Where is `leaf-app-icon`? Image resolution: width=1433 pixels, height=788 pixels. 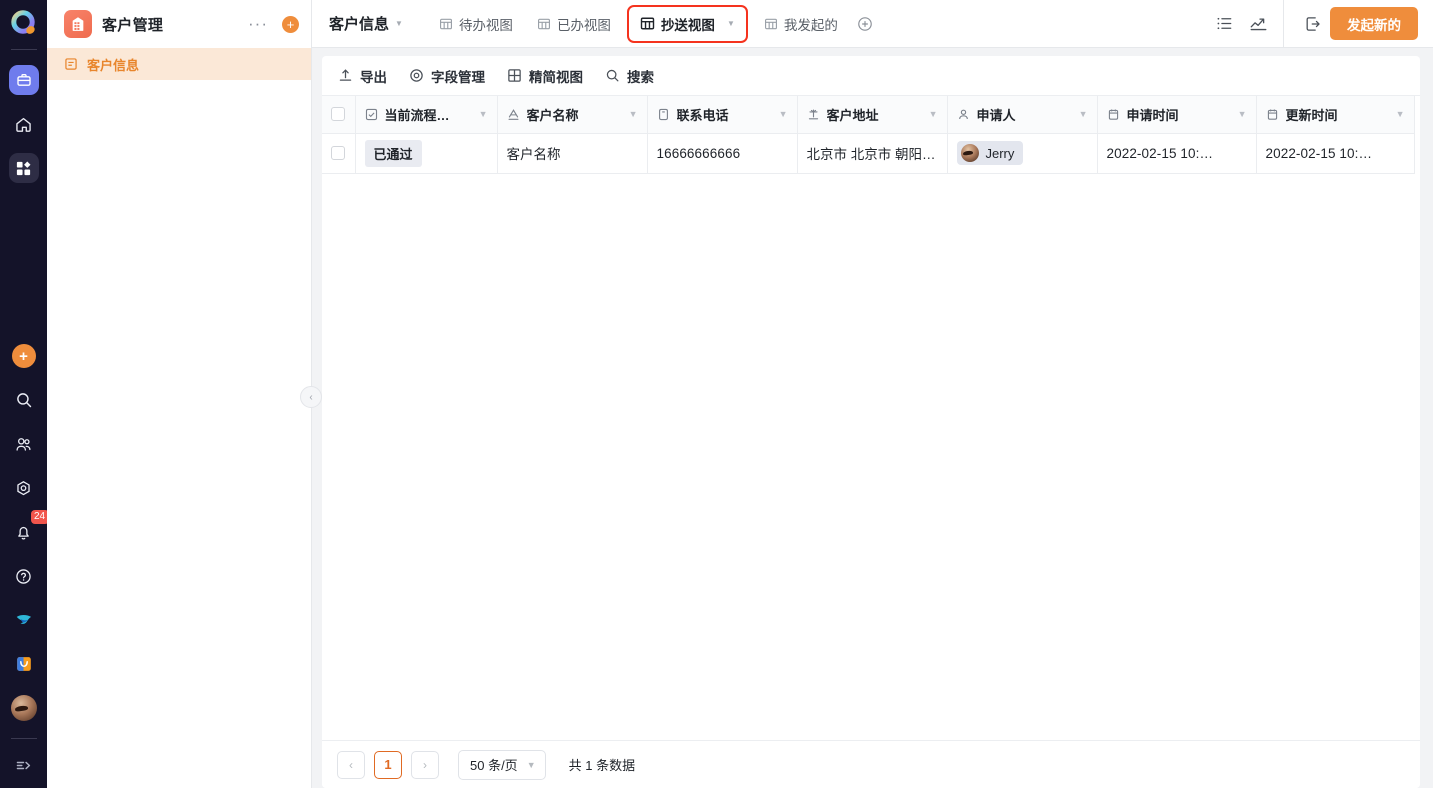 leaf-app-icon is located at coordinates (24, 620).